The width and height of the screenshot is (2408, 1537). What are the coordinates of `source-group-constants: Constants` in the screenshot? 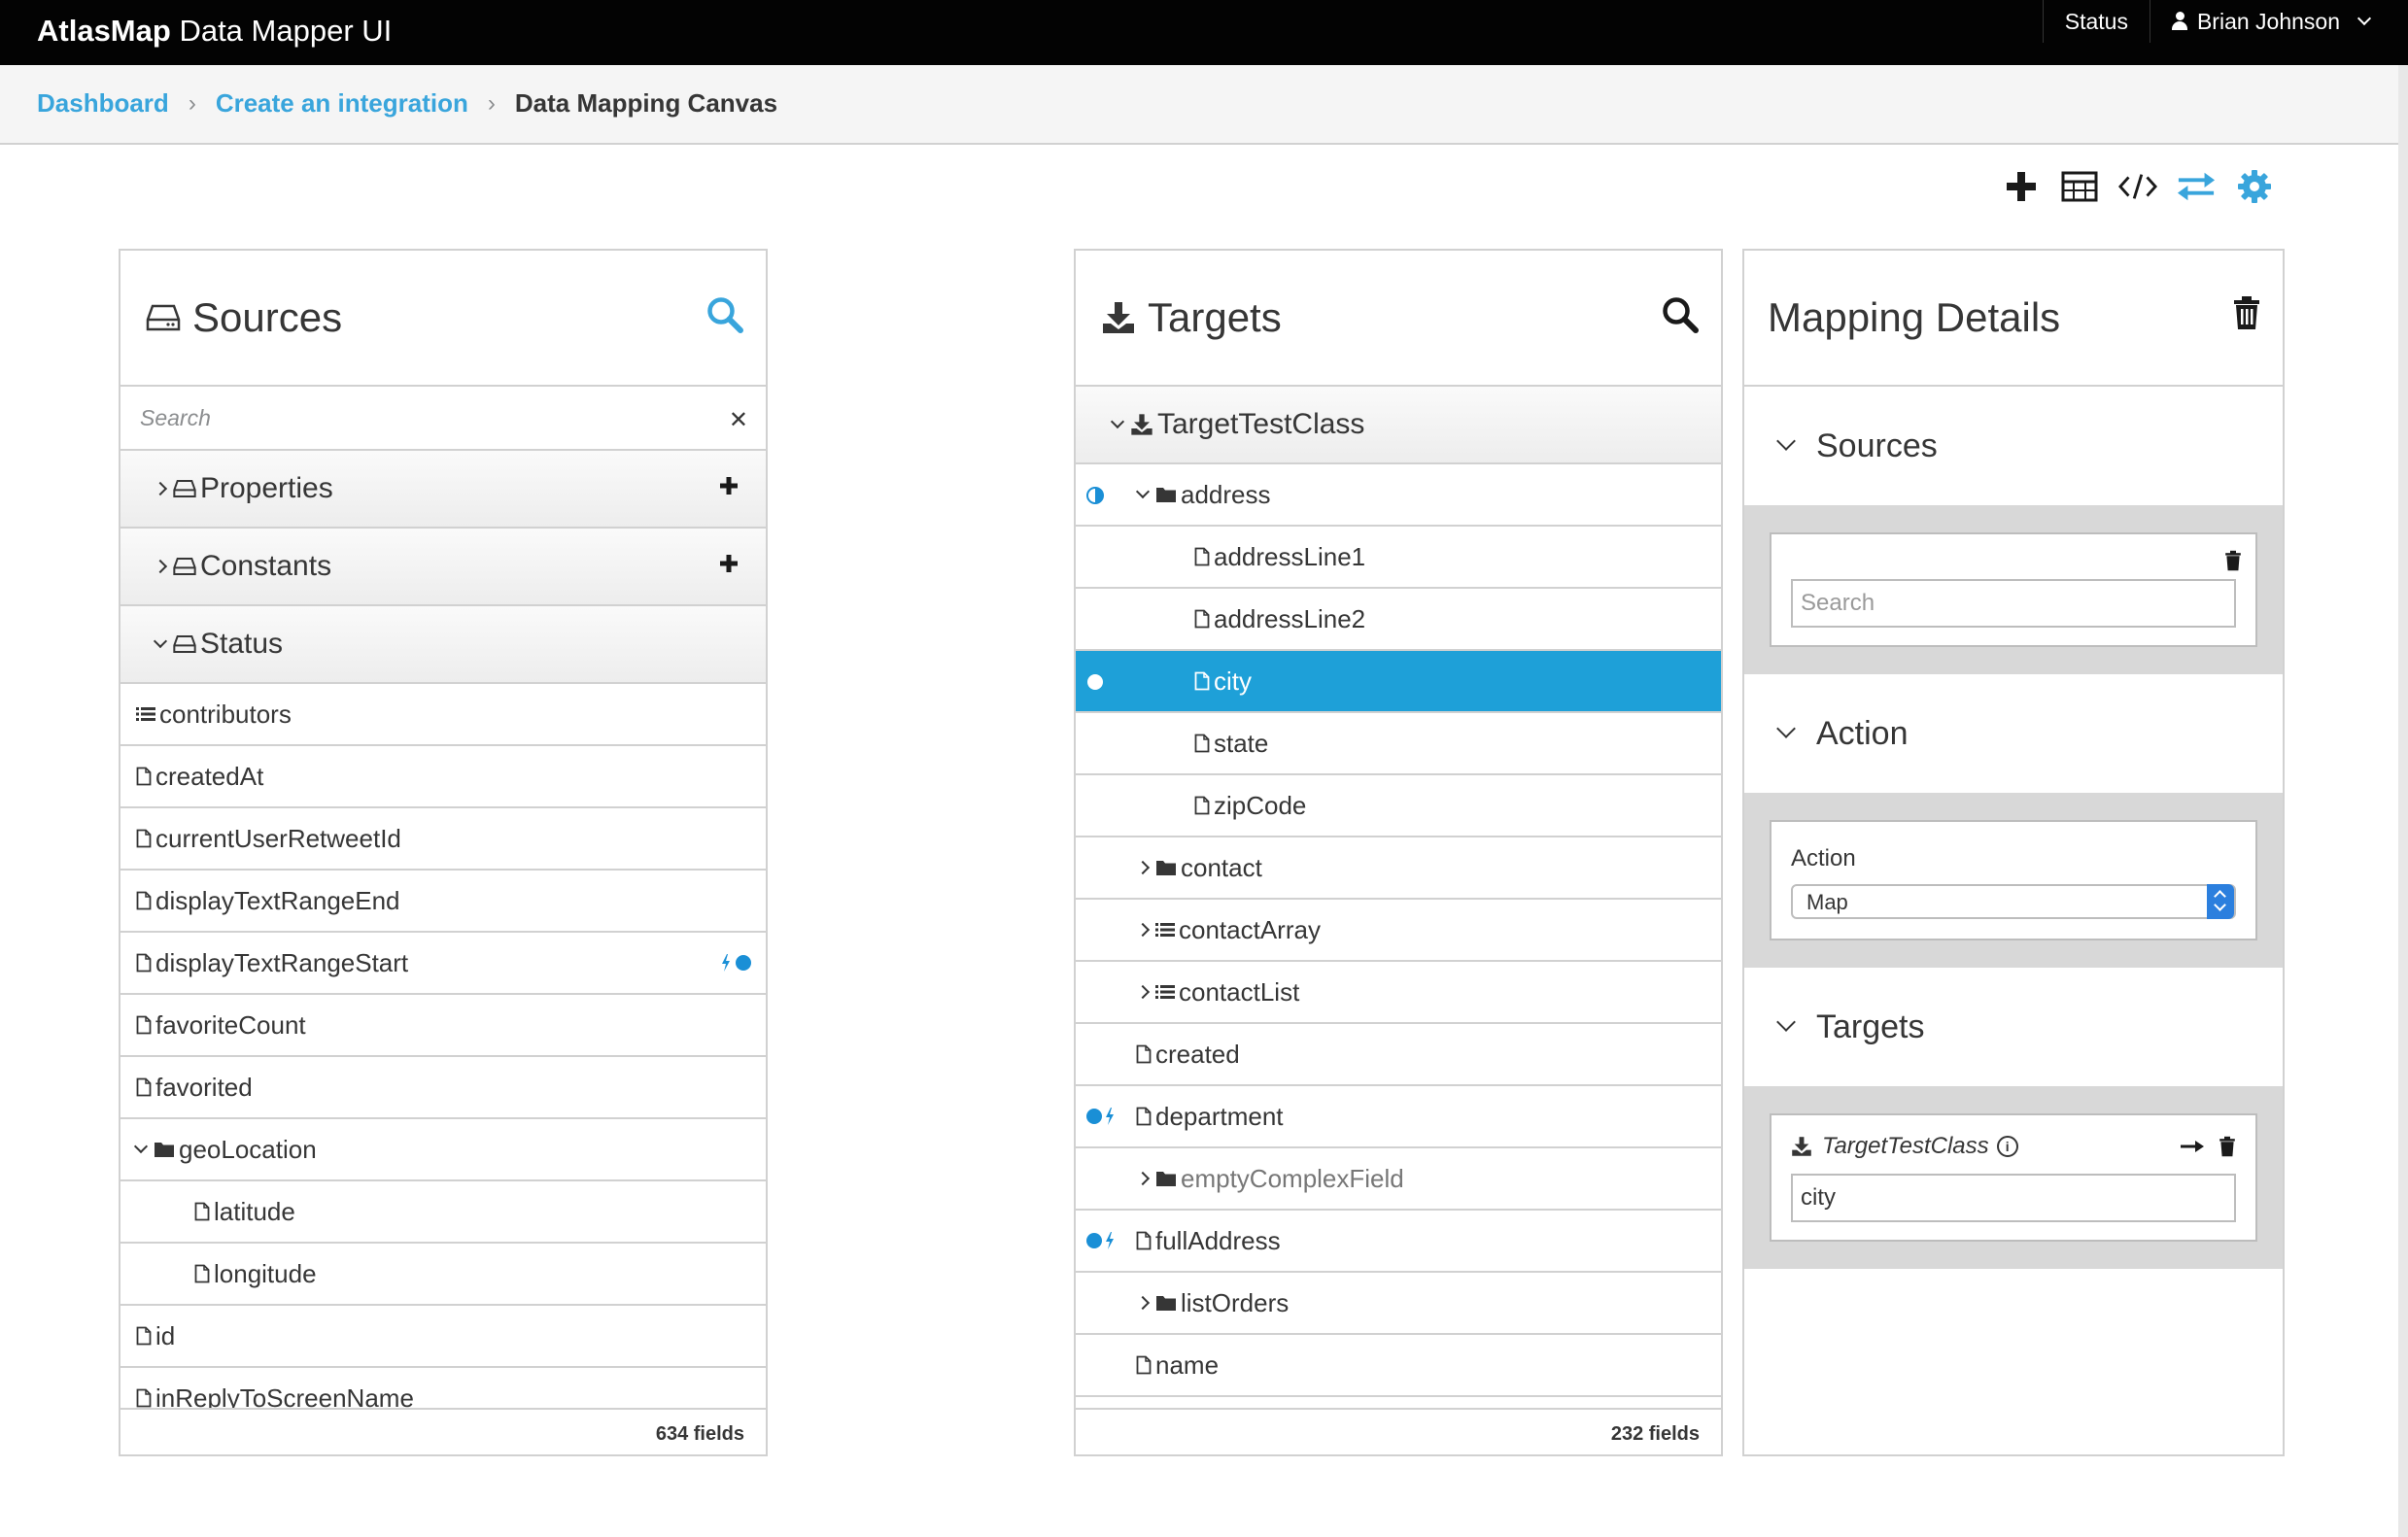 It's located at (443, 567).